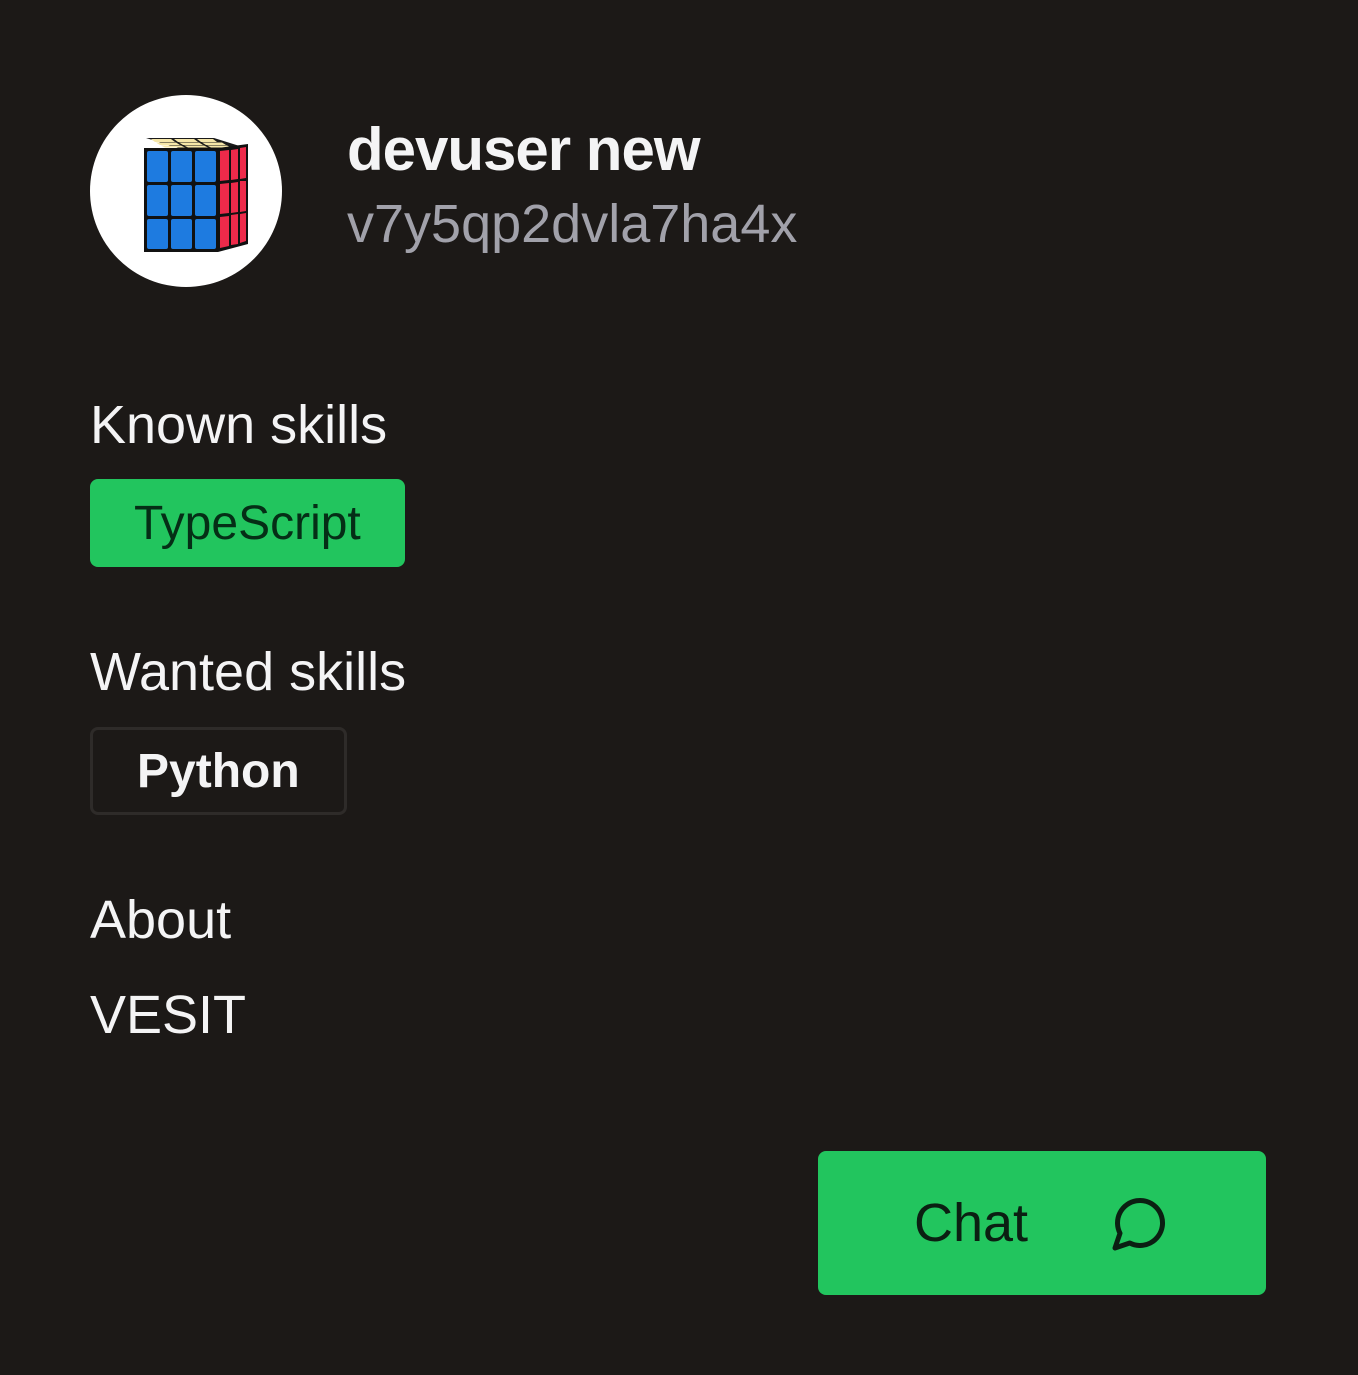 Image resolution: width=1358 pixels, height=1375 pixels. Describe the element at coordinates (1042, 1223) in the screenshot. I see `chat-button: Chat` at that location.